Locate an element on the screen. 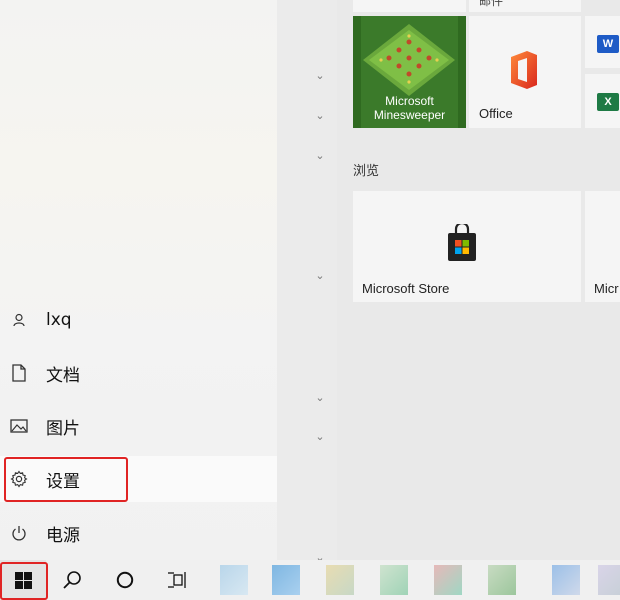  excel-icon: X is located at coordinates (608, 102).